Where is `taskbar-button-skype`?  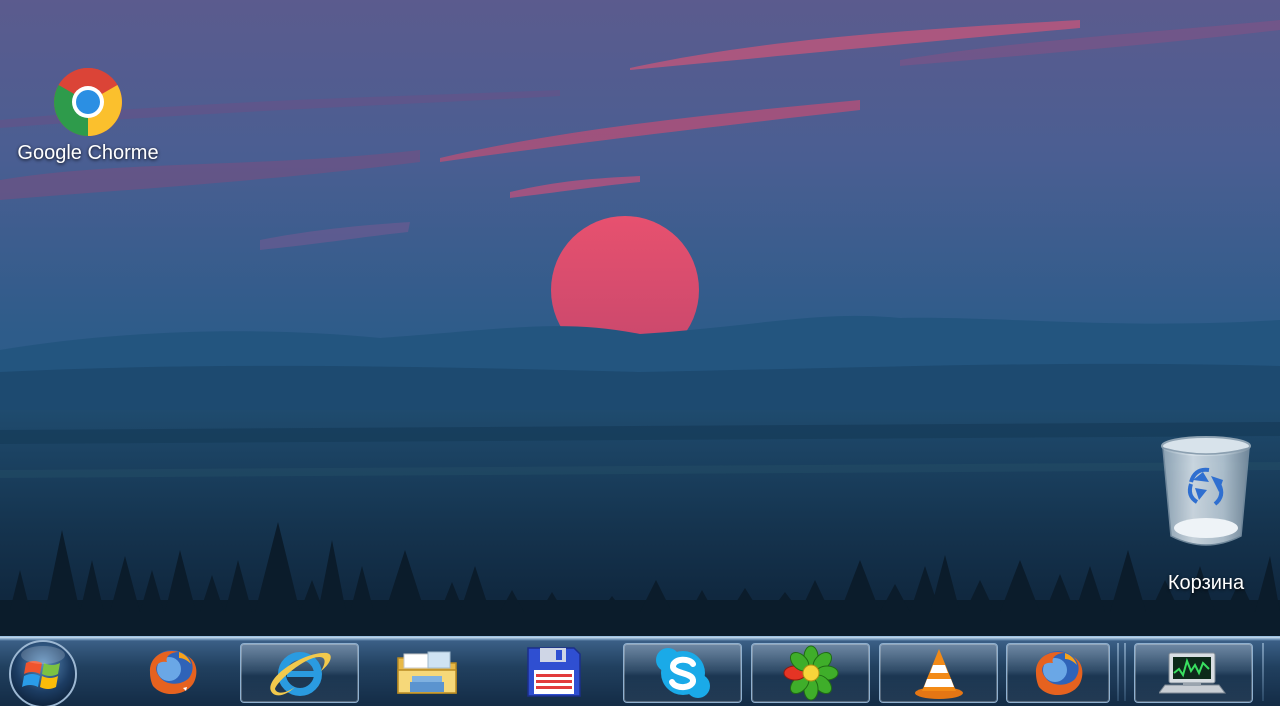 taskbar-button-skype is located at coordinates (682, 673).